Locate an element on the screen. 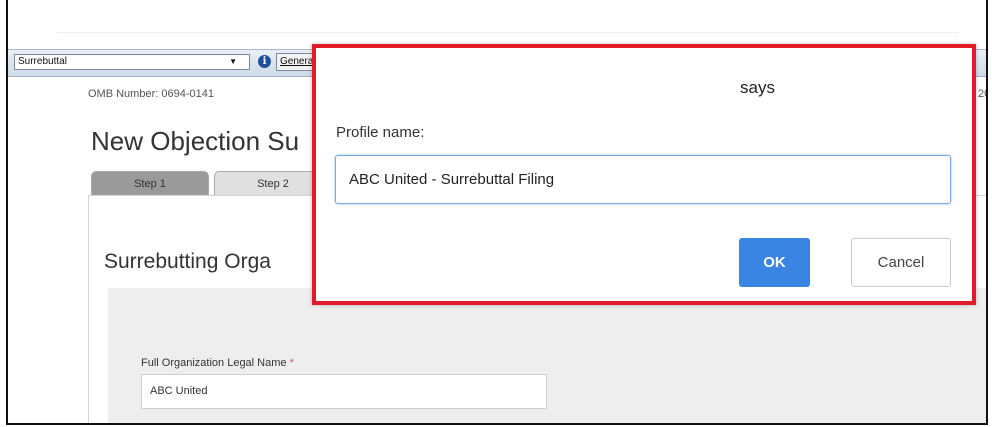 This screenshot has height=427, width=992. cancel-button: Cancel is located at coordinates (901, 262).